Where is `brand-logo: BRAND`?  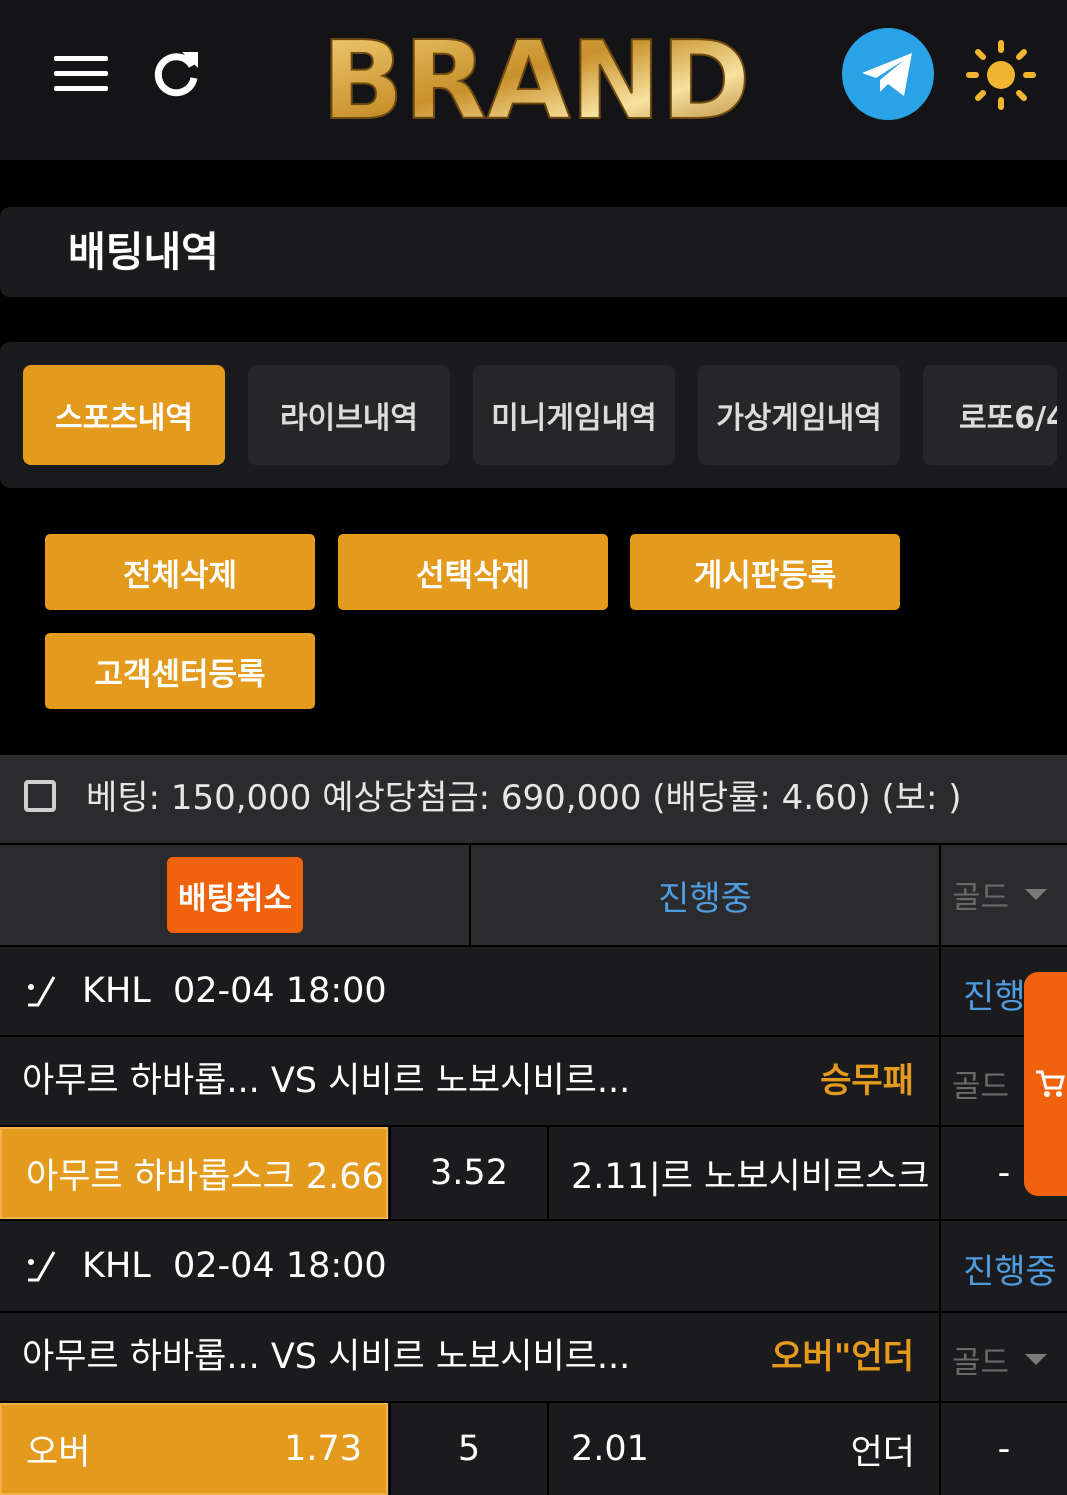 brand-logo: BRAND is located at coordinates (535, 81).